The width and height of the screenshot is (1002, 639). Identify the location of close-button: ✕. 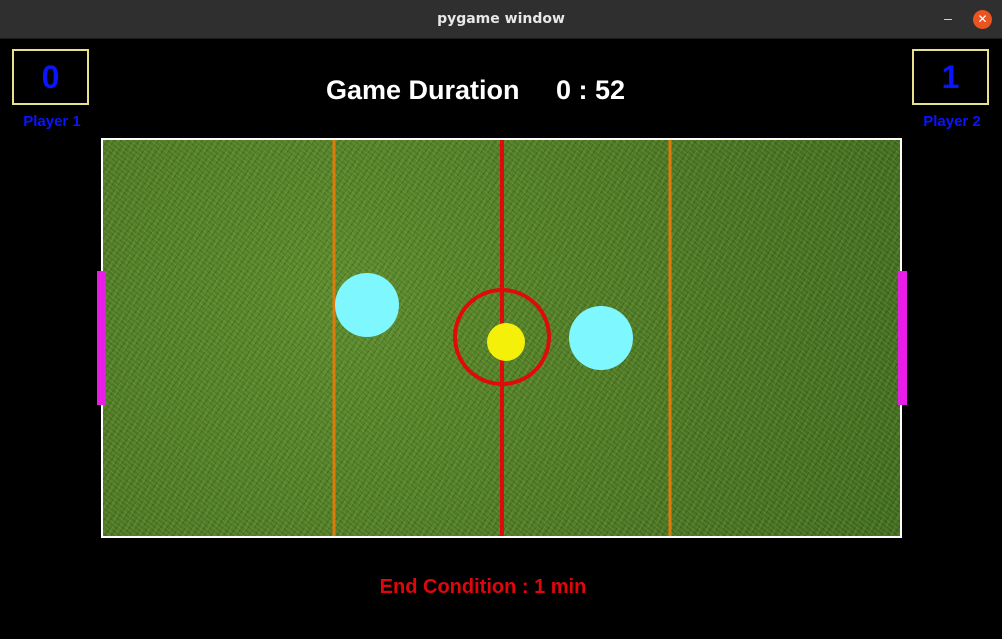
(982, 19).